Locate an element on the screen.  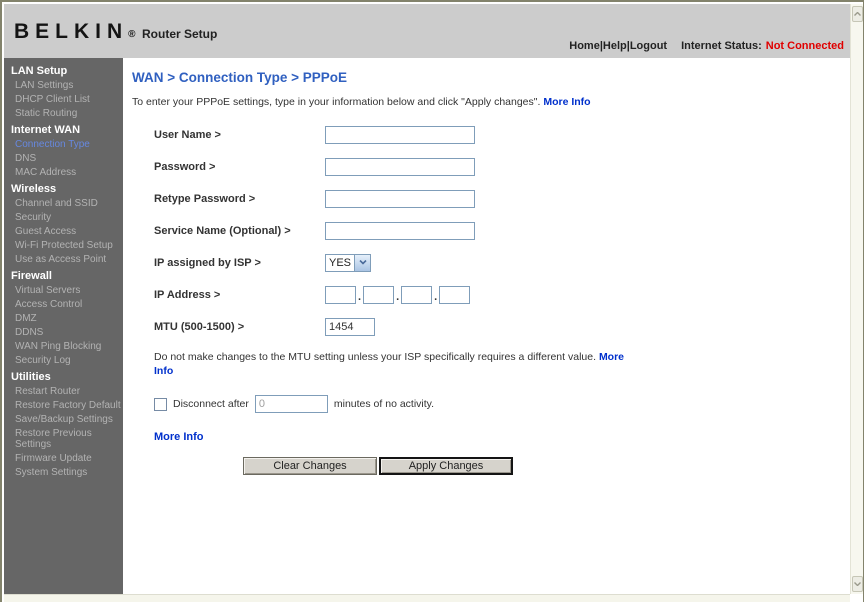
service-name-field is located at coordinates (400, 230).